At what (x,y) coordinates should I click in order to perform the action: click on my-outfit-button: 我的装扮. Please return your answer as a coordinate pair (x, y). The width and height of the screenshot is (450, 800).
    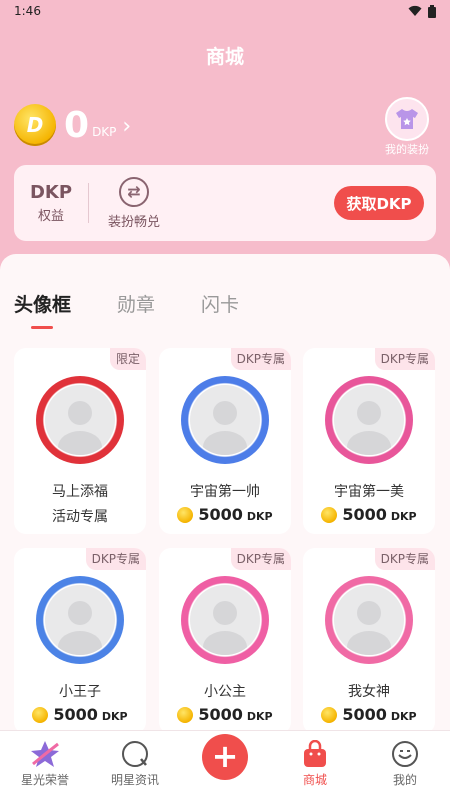
    Looking at the image, I should click on (407, 127).